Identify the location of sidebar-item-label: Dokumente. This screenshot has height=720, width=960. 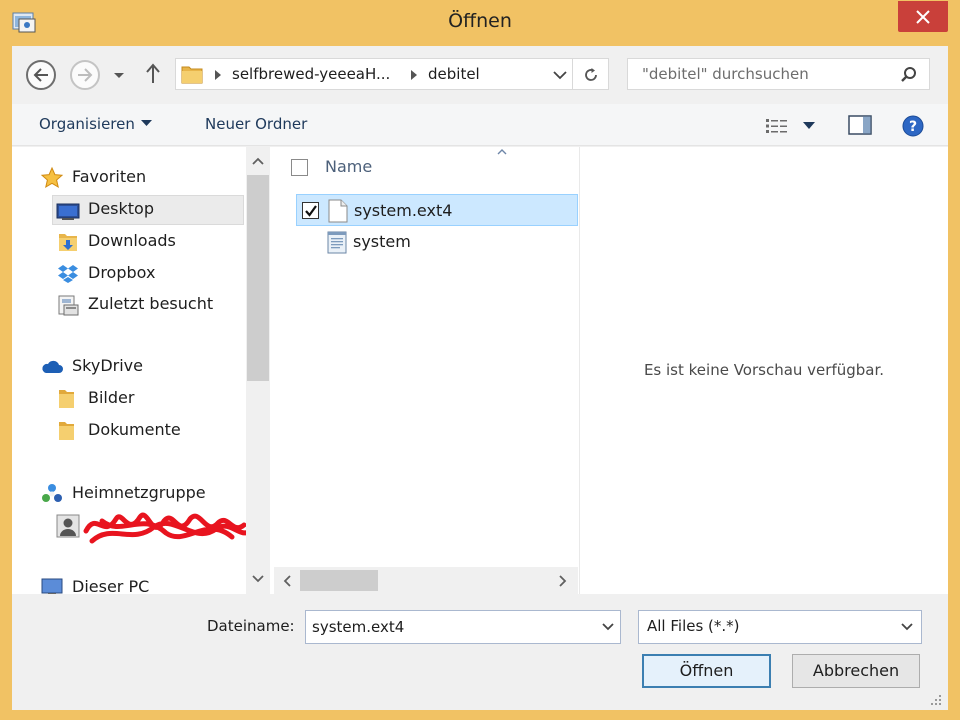
(134, 429).